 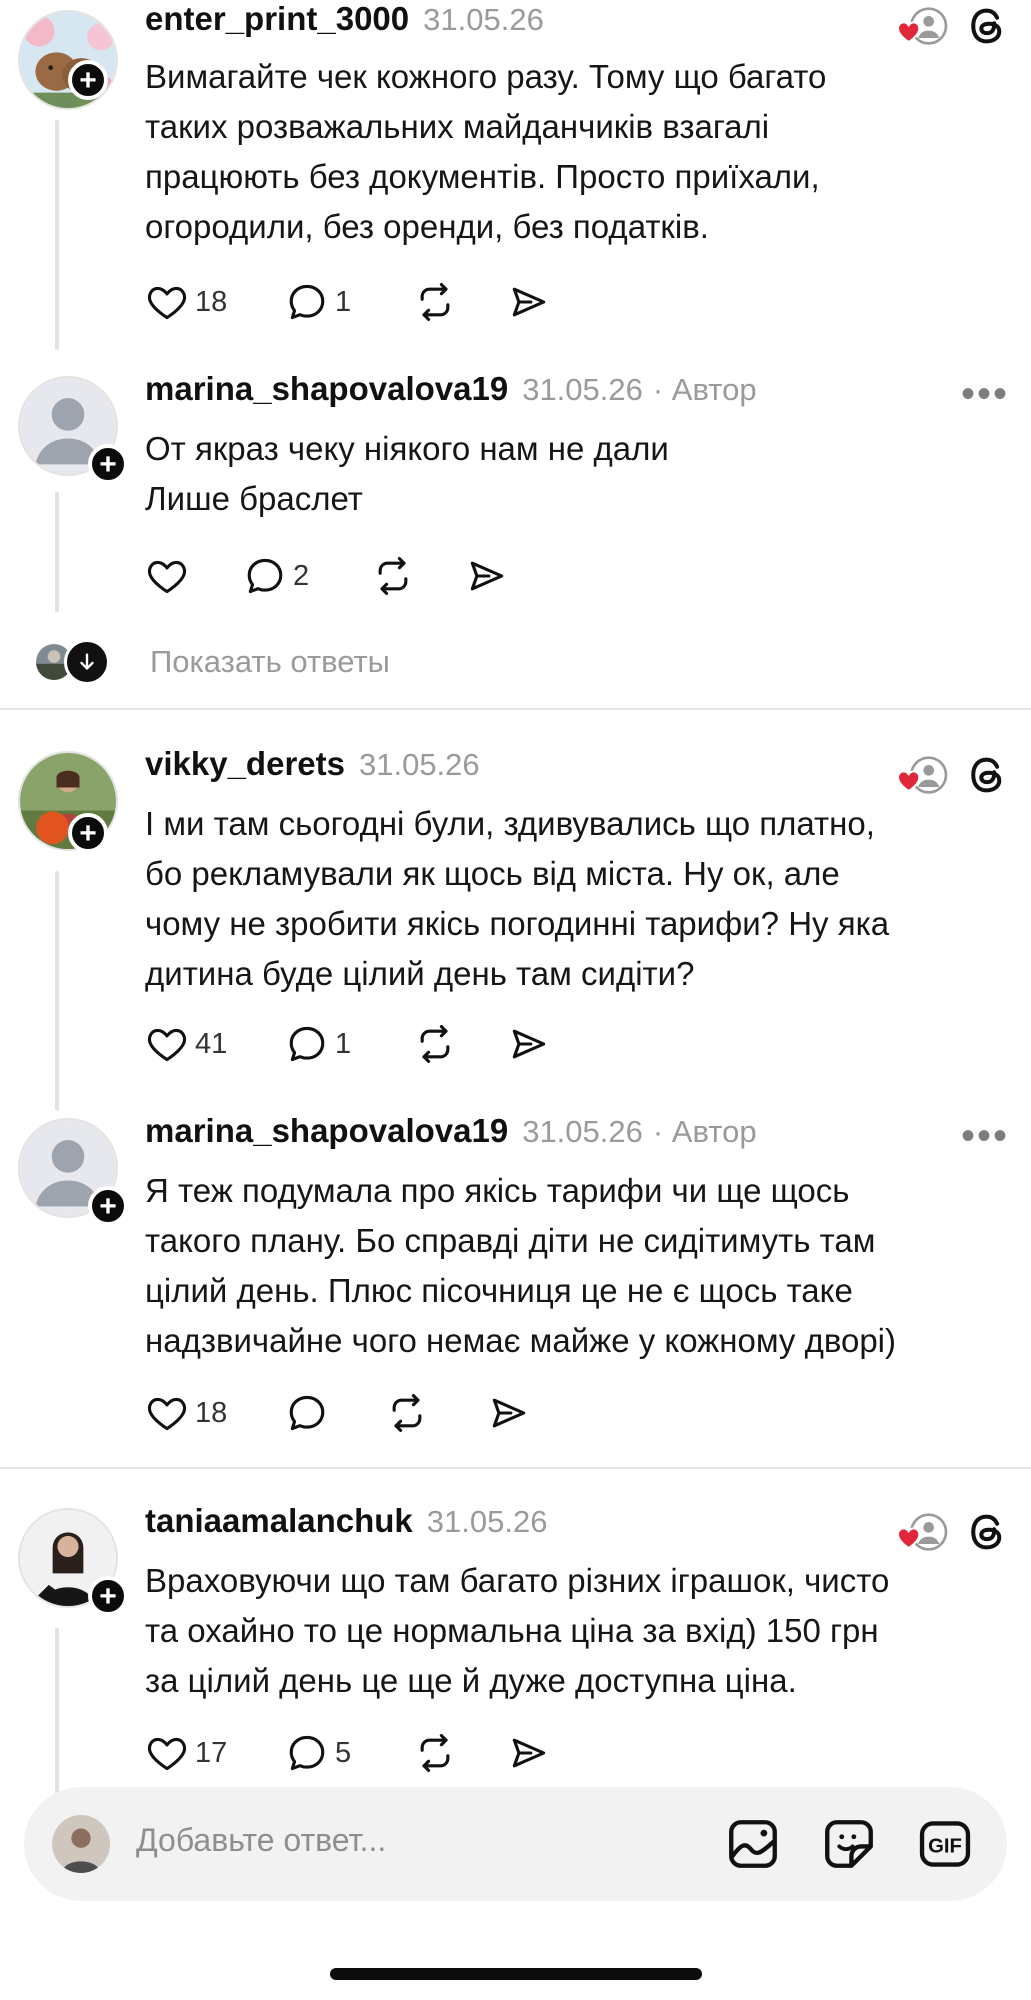 I want to click on gif-icon: GIF, so click(x=945, y=1844).